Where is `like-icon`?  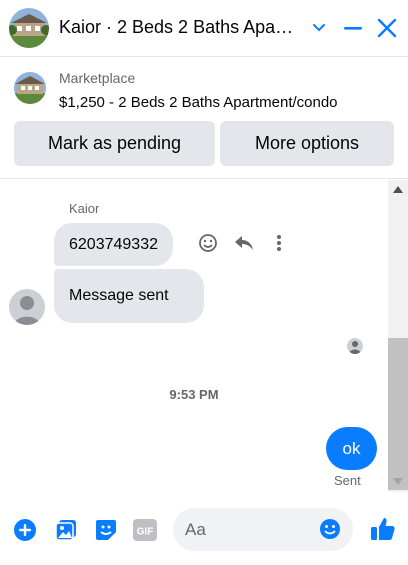 like-icon is located at coordinates (383, 529).